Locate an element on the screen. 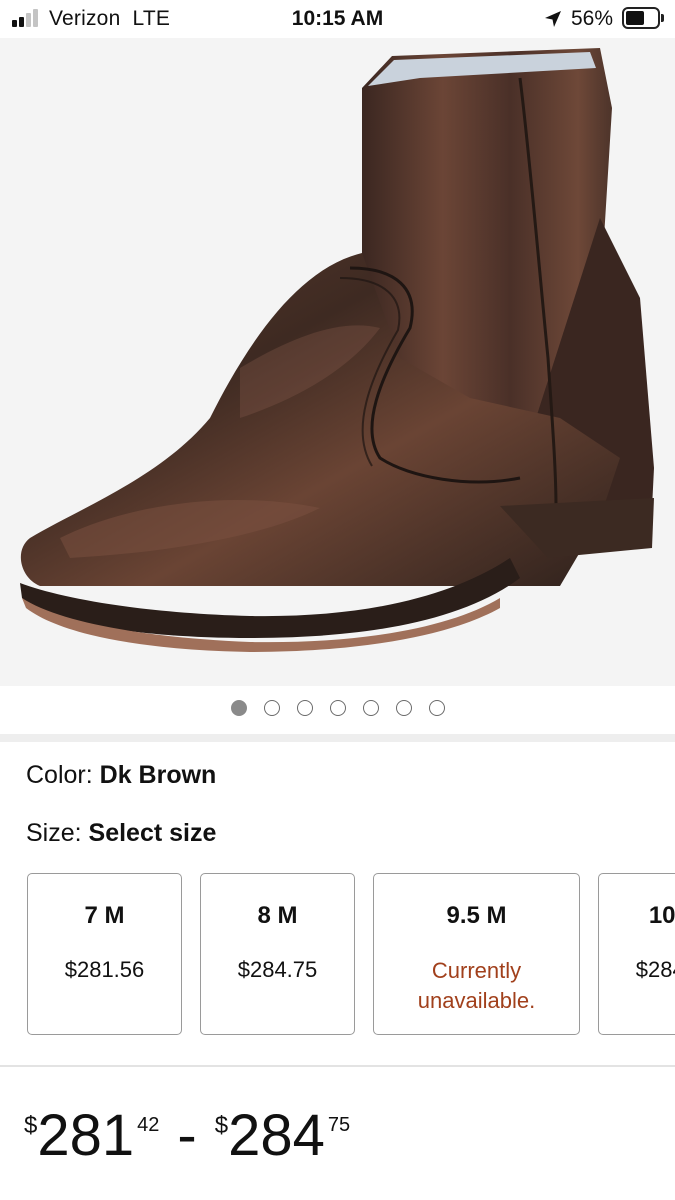 The width and height of the screenshot is (675, 1200). size-name: 10 M is located at coordinates (661, 915).